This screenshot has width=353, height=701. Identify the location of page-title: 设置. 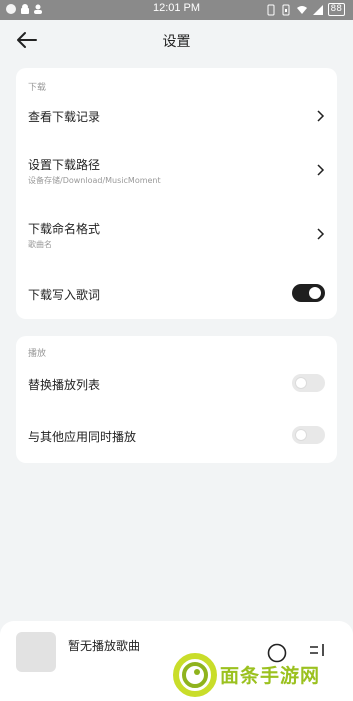
(176, 42).